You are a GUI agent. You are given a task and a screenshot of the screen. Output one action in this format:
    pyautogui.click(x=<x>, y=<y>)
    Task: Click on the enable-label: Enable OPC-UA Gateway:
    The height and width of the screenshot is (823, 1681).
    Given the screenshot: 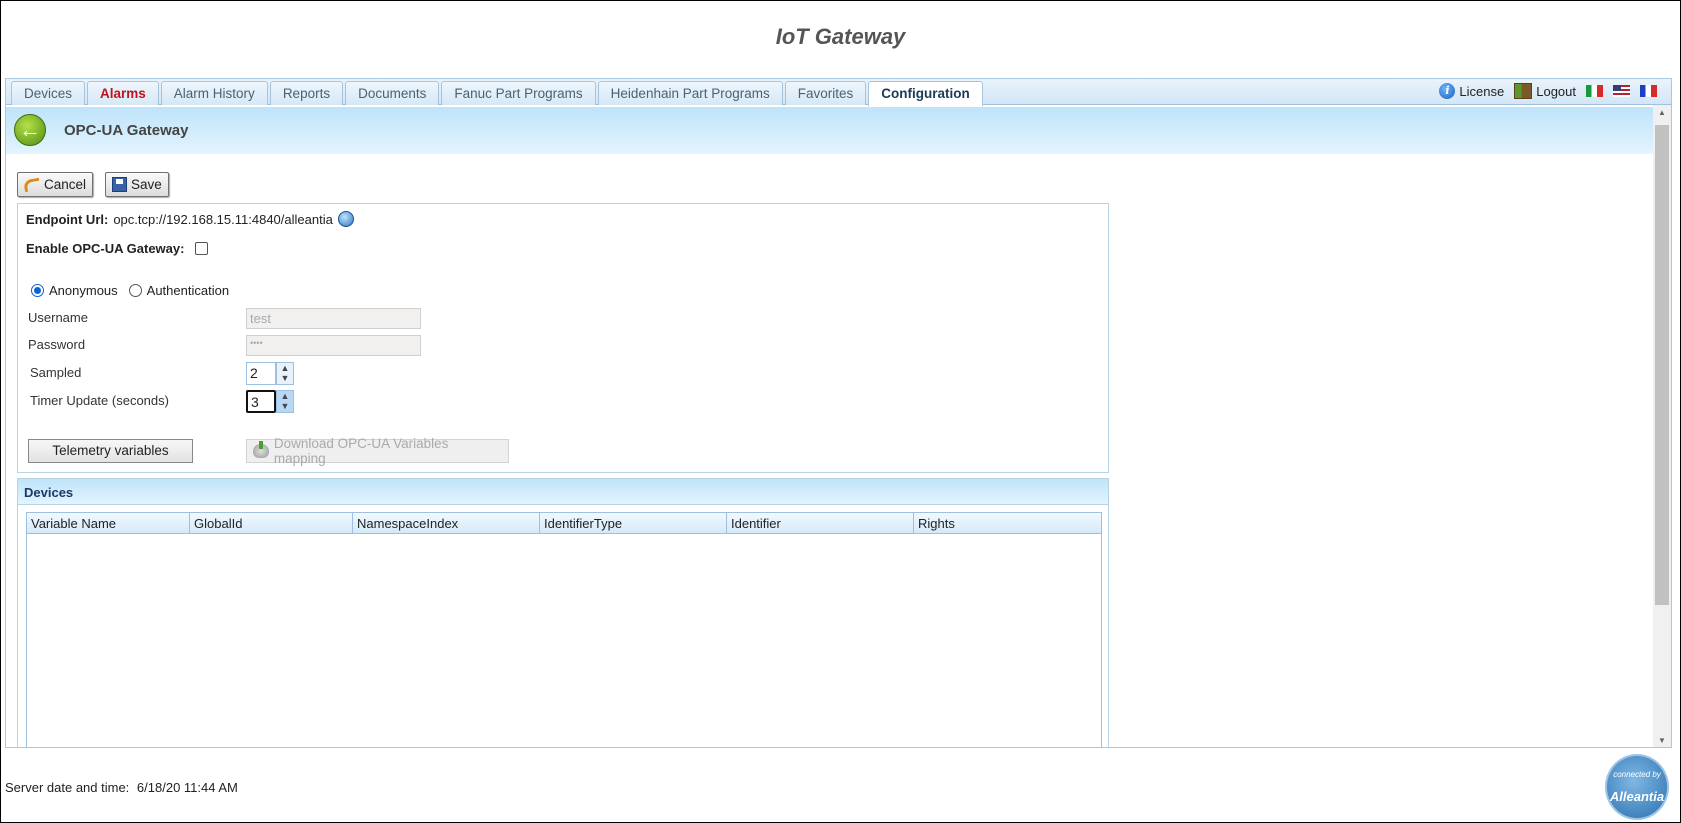 What is the action you would take?
    pyautogui.click(x=105, y=248)
    